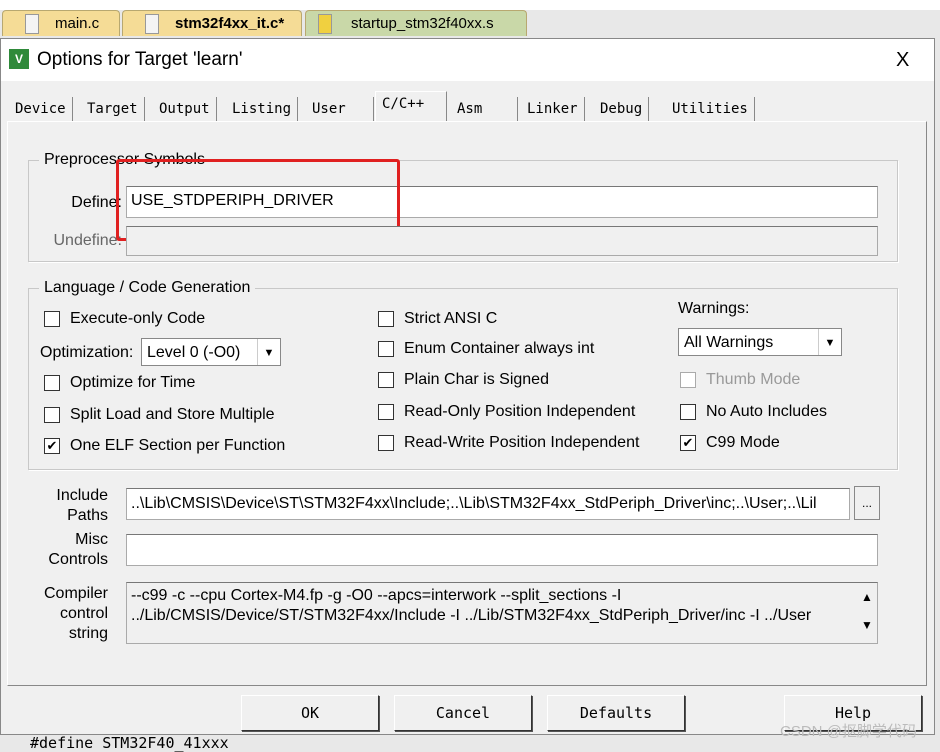 The image size is (940, 752). I want to click on define-label: Define:, so click(96, 202).